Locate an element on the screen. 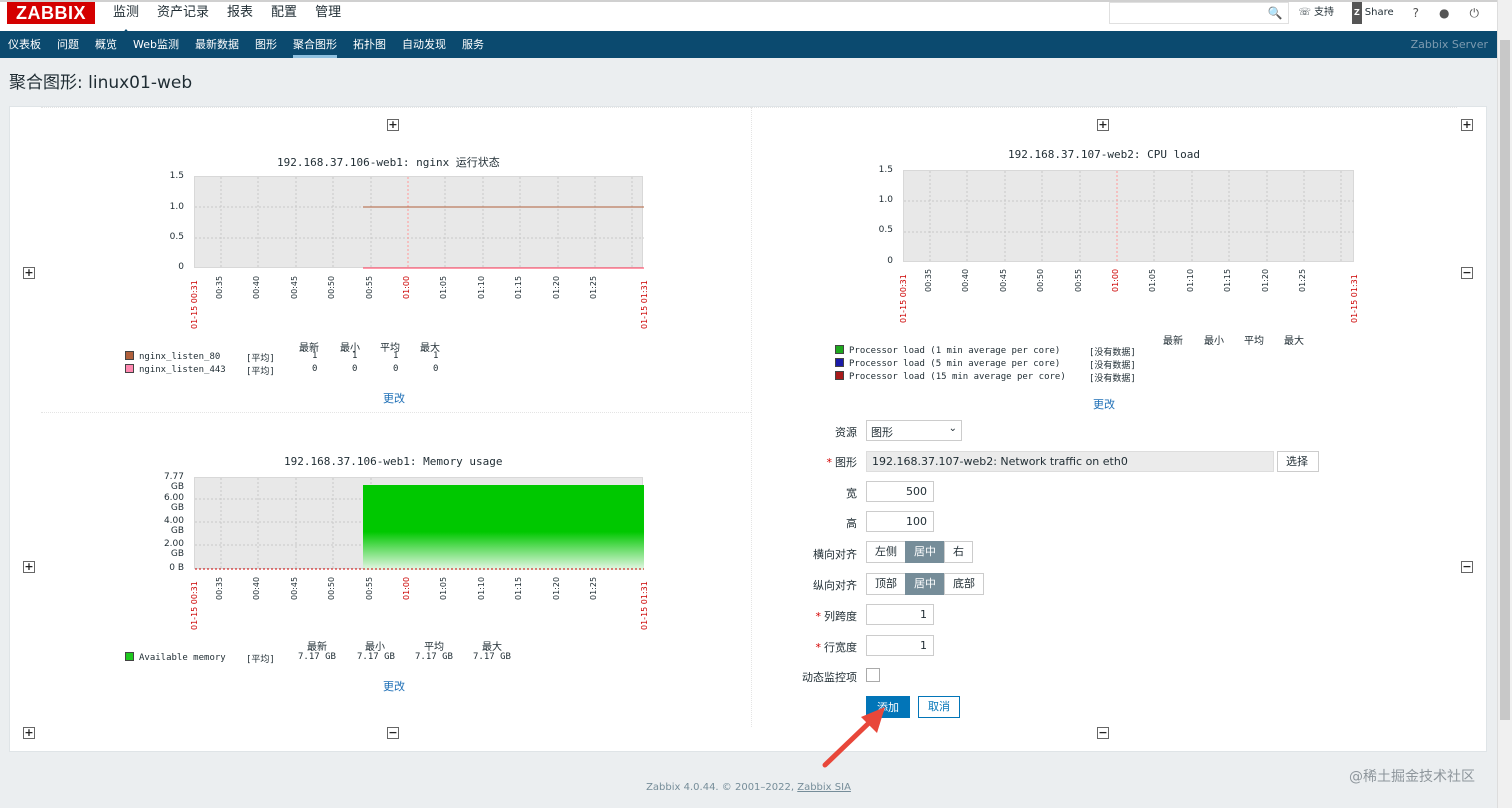 The height and width of the screenshot is (808, 1512). add-row-1-plus: + is located at coordinates (29, 273).